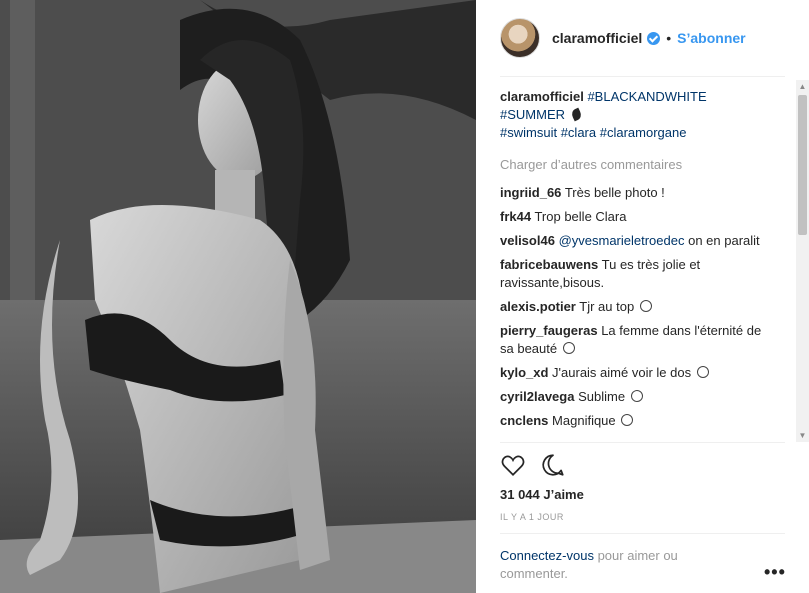 This screenshot has width=809, height=593. What do you see at coordinates (602, 396) in the screenshot?
I see `comment-text: Sublime` at bounding box center [602, 396].